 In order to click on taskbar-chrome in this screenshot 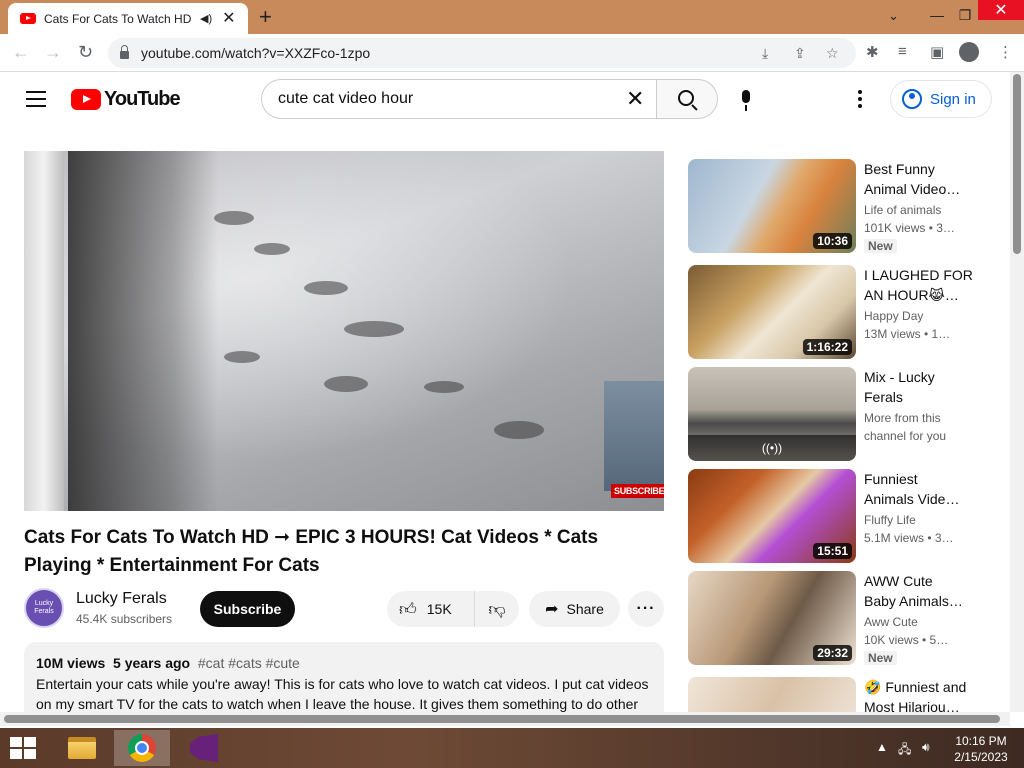, I will do `click(142, 748)`.